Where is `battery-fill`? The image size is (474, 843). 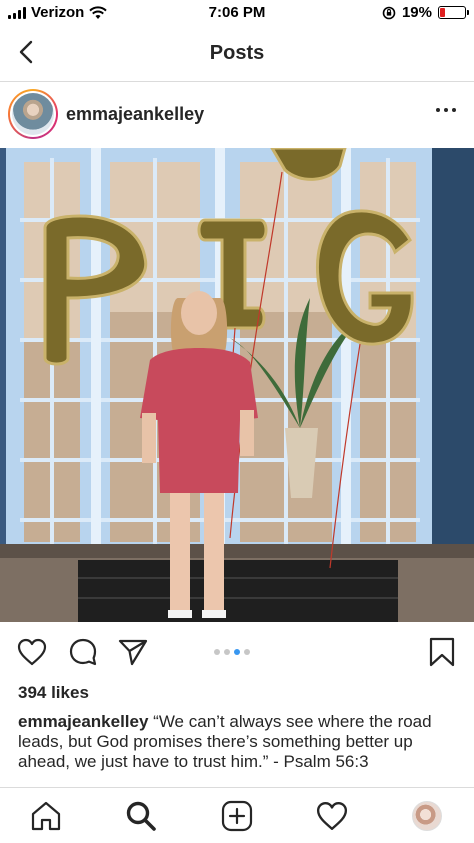
battery-fill is located at coordinates (442, 12).